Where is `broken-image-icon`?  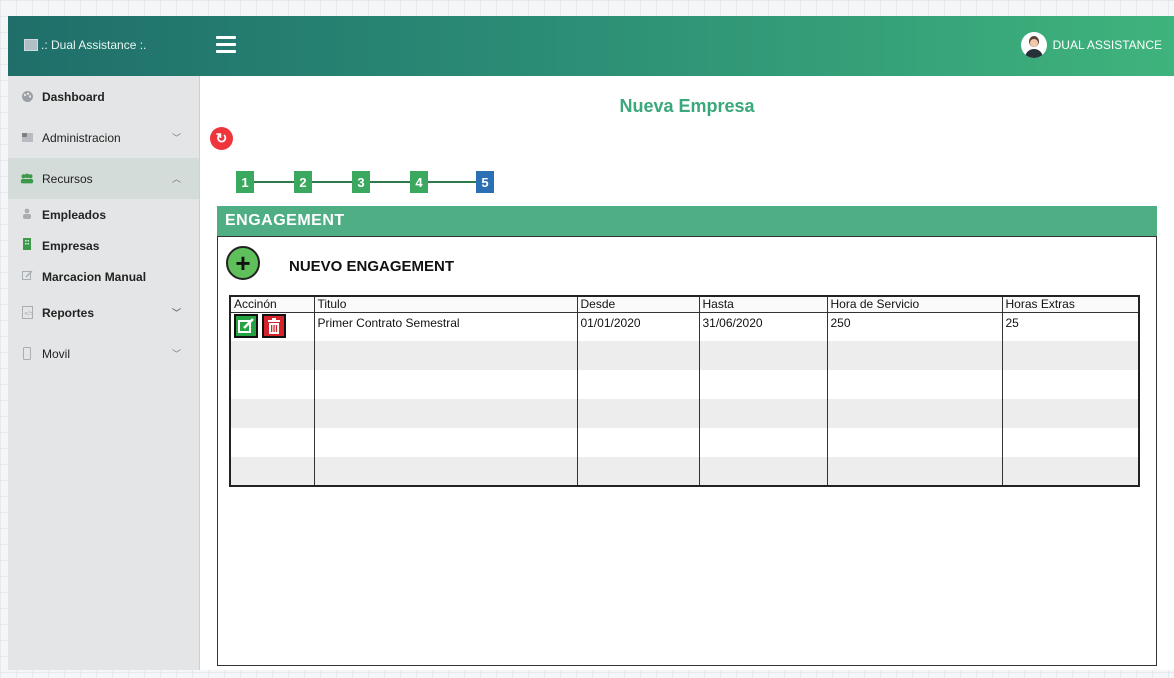 broken-image-icon is located at coordinates (31, 45).